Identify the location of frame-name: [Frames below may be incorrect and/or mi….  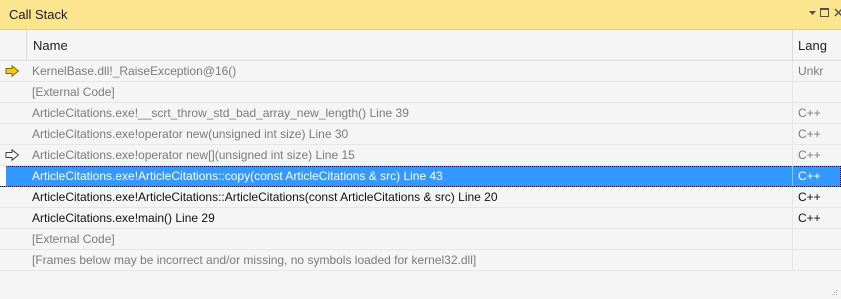
(410, 260).